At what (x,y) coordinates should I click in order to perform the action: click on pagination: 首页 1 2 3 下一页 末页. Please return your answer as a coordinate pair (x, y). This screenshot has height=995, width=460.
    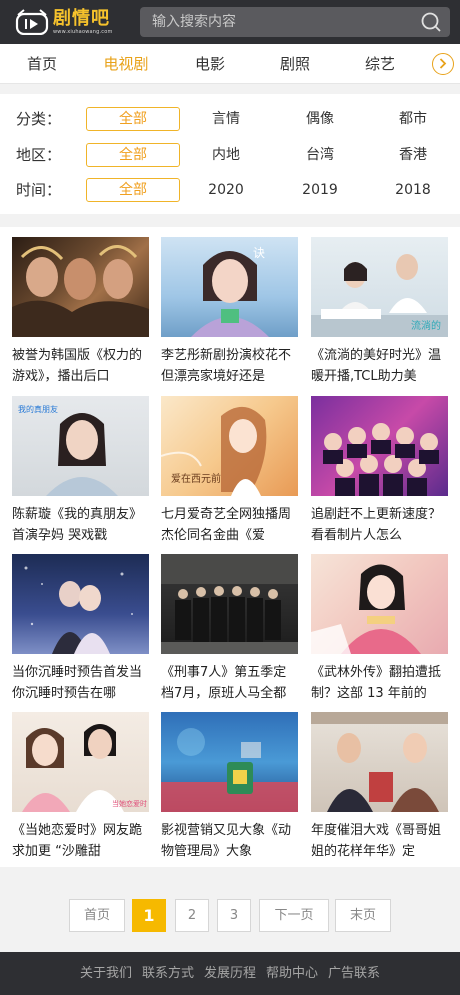
    Looking at the image, I should click on (230, 909).